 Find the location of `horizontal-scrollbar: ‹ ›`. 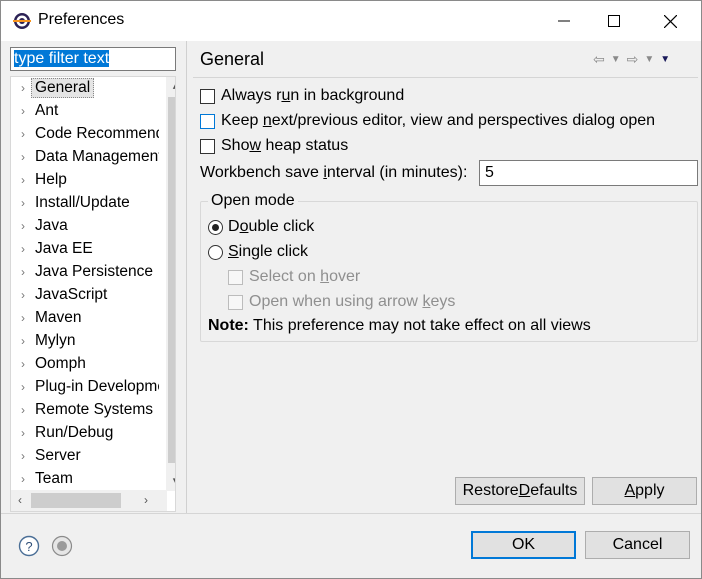

horizontal-scrollbar: ‹ › is located at coordinates (89, 500).